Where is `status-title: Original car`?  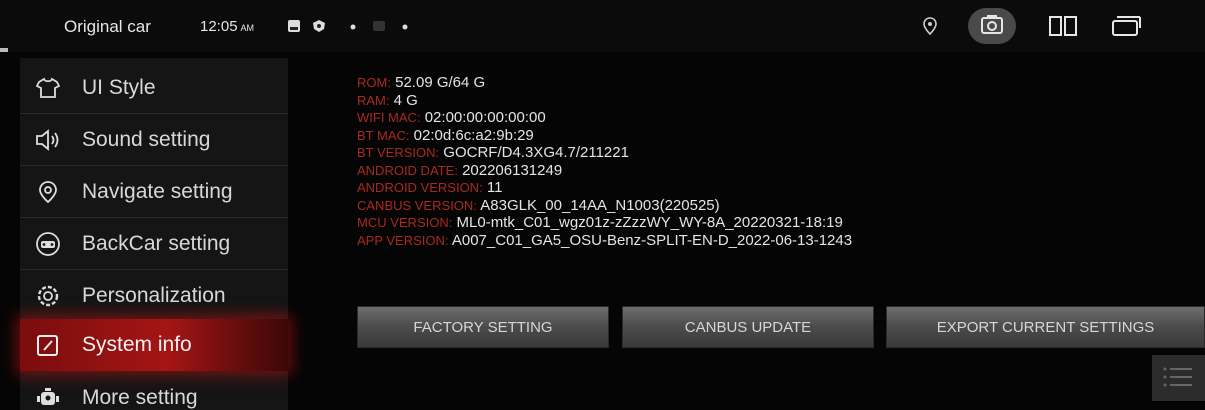
status-title: Original car is located at coordinates (107, 26).